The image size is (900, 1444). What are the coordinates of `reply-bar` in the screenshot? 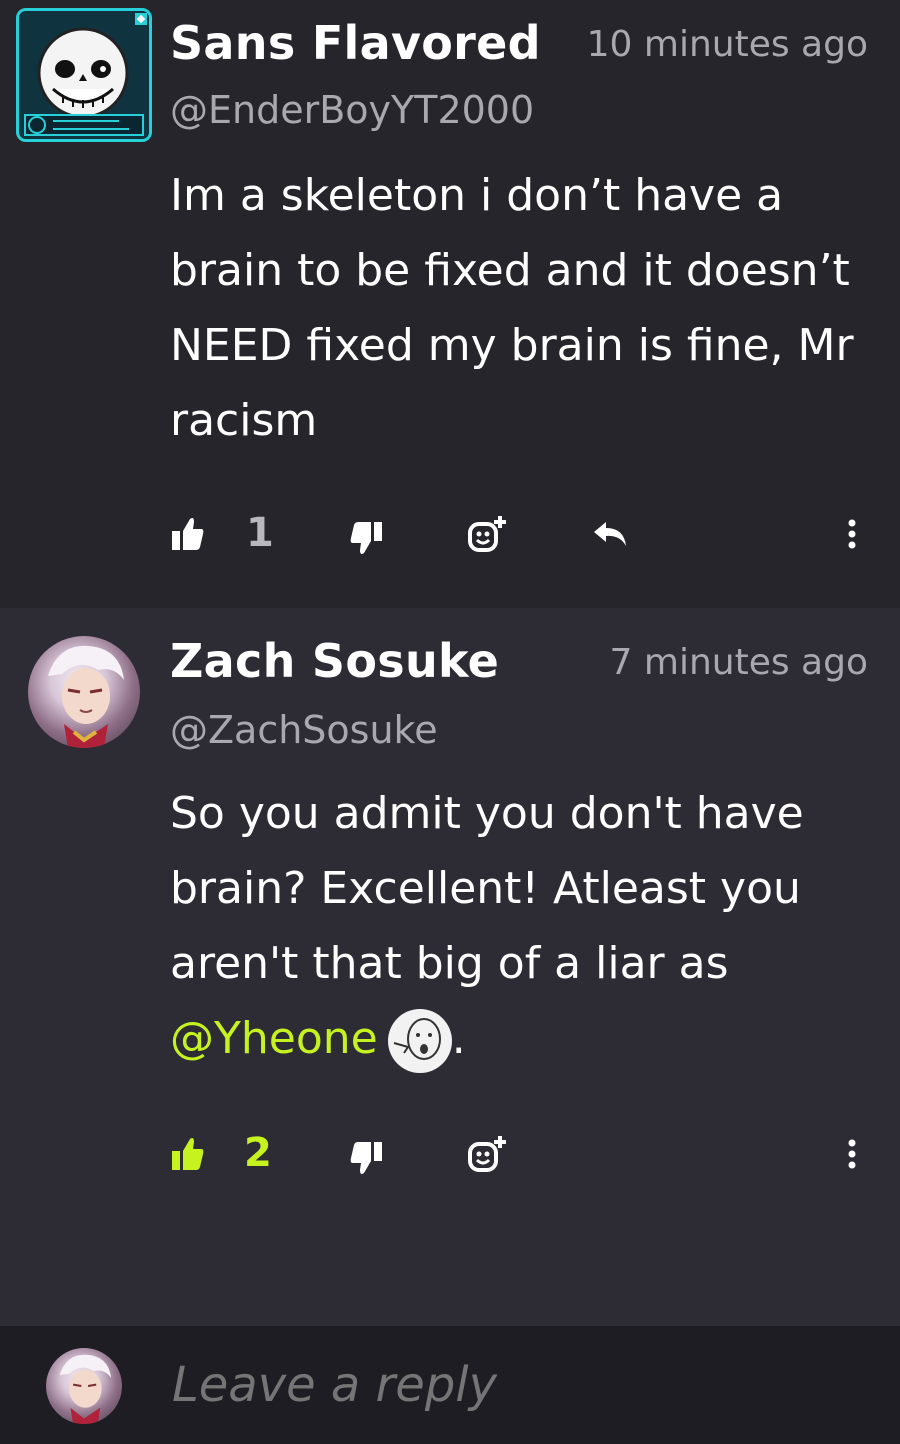 It's located at (450, 1385).